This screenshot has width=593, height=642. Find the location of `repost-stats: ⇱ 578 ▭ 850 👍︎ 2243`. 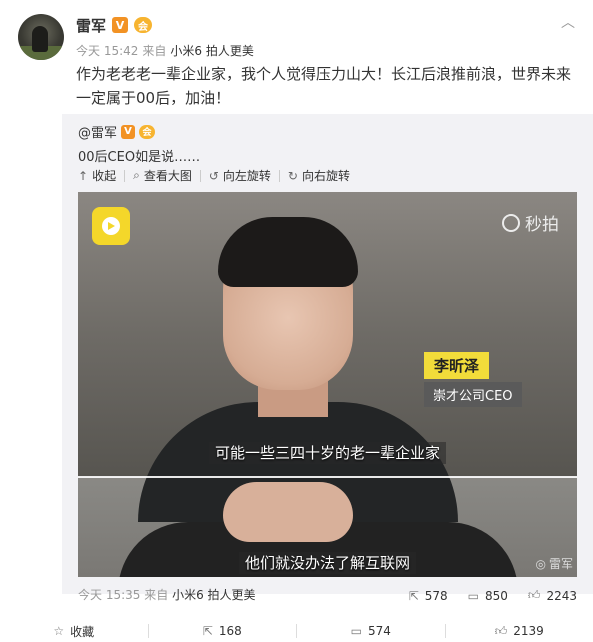

repost-stats: ⇱ 578 ▭ 850 👍︎ 2243 is located at coordinates (488, 595).